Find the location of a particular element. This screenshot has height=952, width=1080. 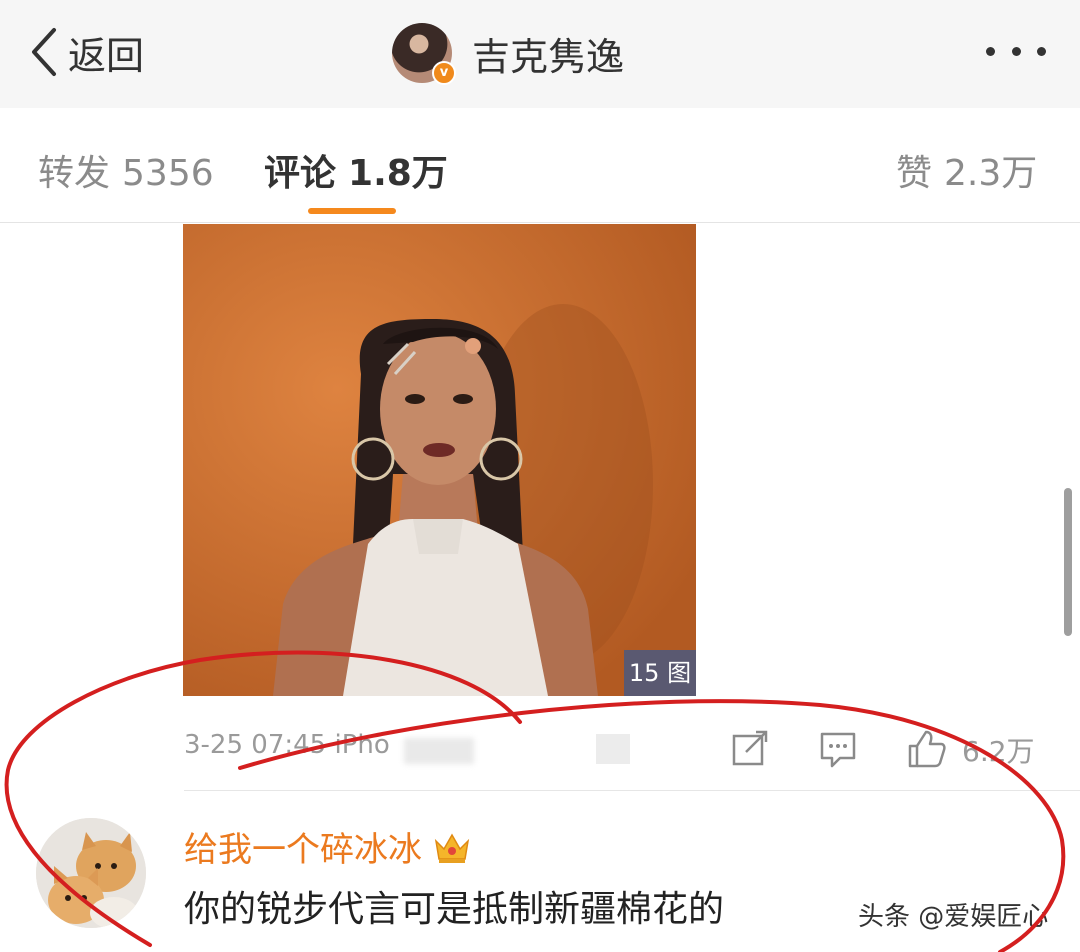

tab-count: 5356 is located at coordinates (168, 173).